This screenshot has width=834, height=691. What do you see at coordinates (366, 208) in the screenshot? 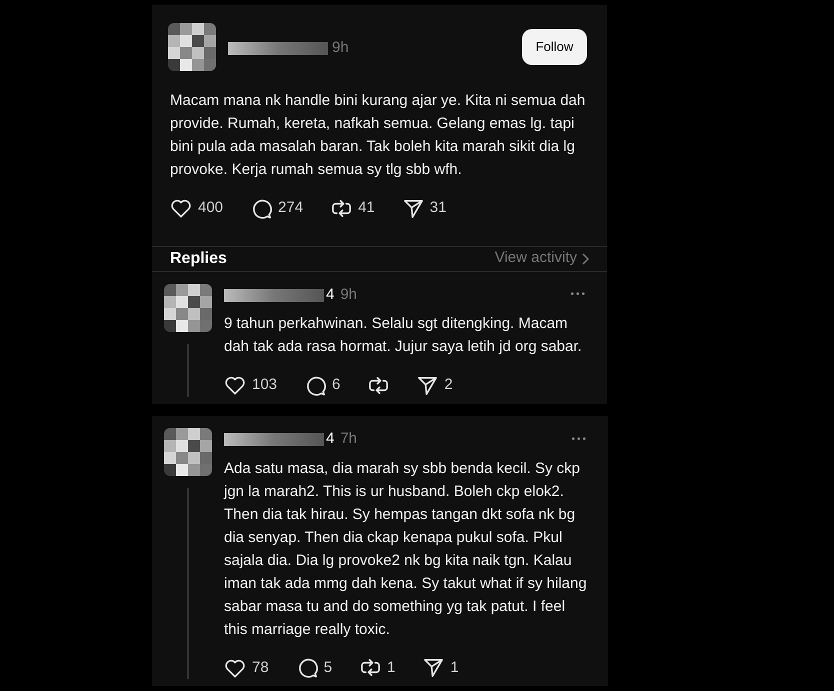
I see `count: 41` at bounding box center [366, 208].